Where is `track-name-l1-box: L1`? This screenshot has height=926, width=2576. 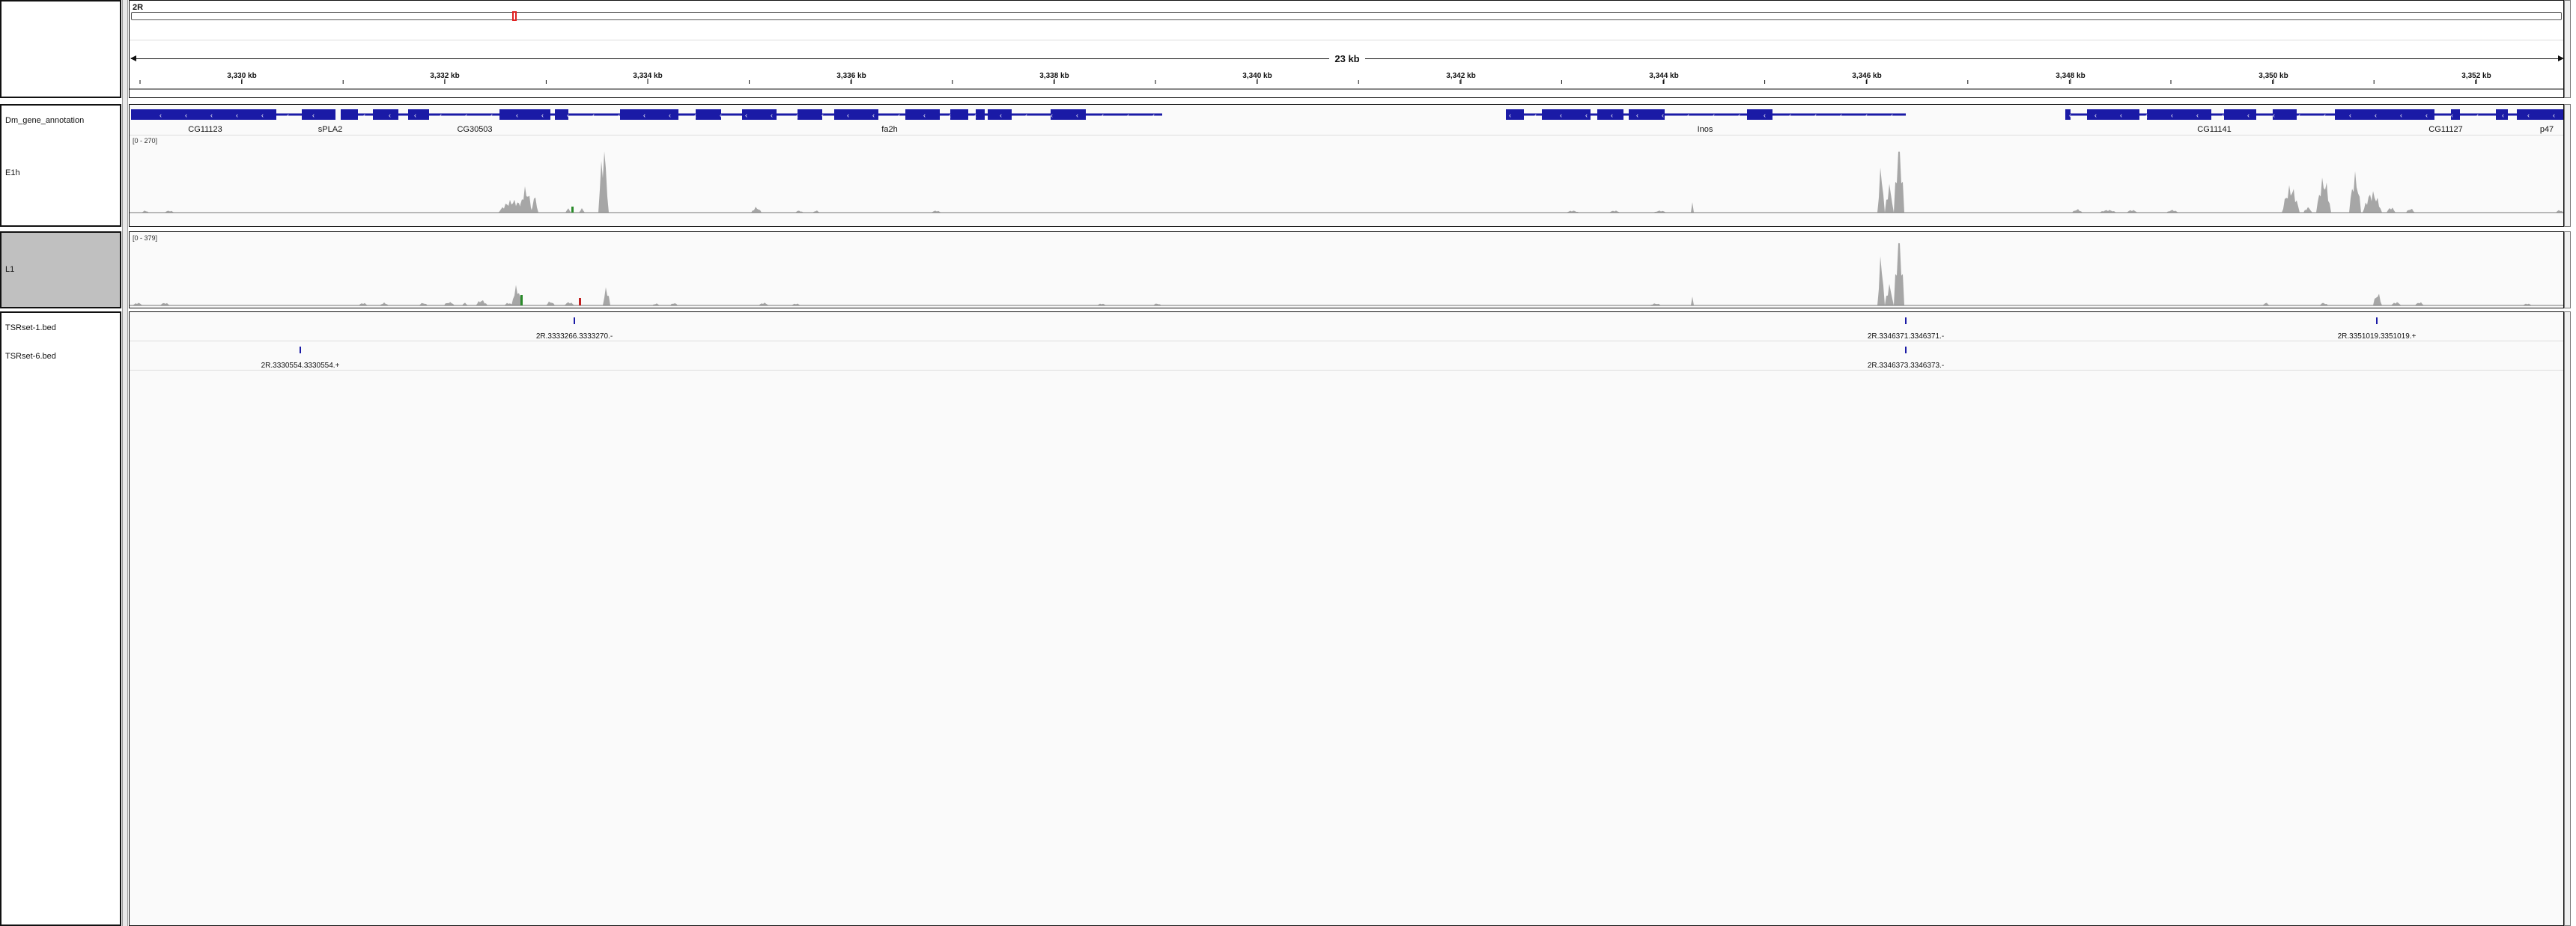
track-name-l1-box: L1 is located at coordinates (60, 269).